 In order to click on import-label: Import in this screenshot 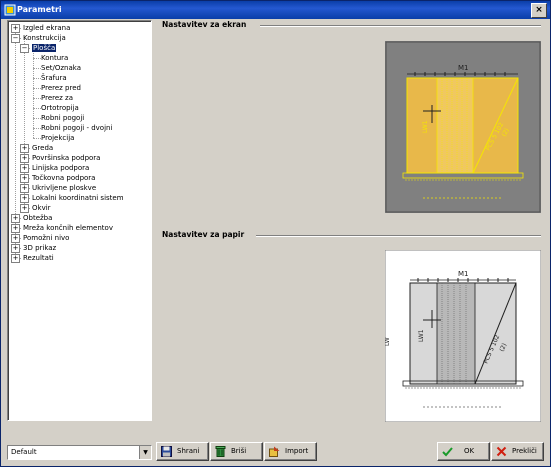, I will do `click(297, 451)`.